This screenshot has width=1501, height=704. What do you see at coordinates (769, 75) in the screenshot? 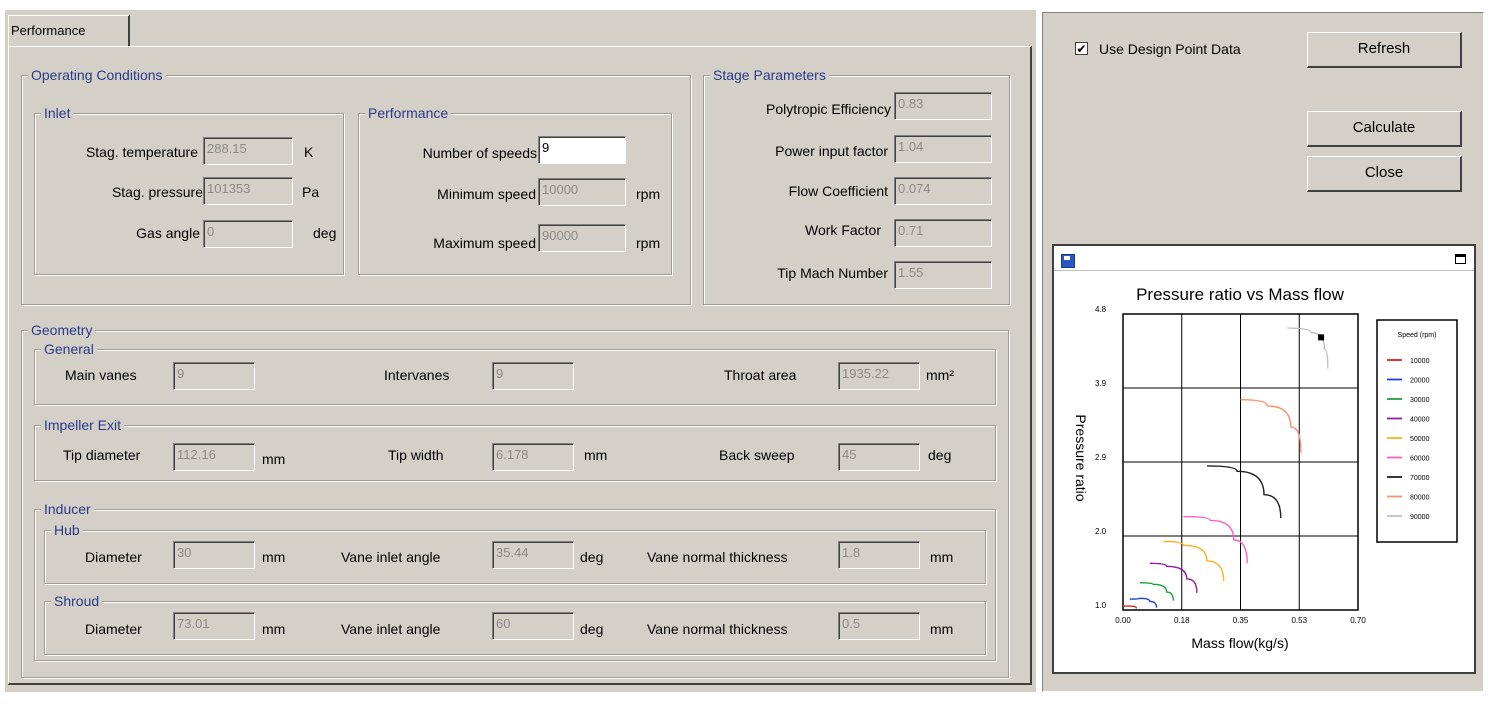
I see `stage-parameters-title: Stage Parameters` at bounding box center [769, 75].